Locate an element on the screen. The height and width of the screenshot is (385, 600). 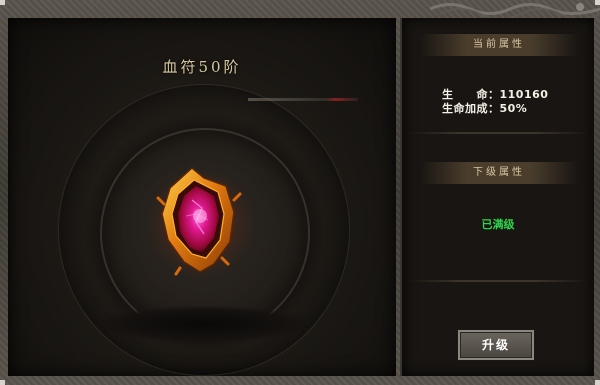
title-divider is located at coordinates (303, 99).